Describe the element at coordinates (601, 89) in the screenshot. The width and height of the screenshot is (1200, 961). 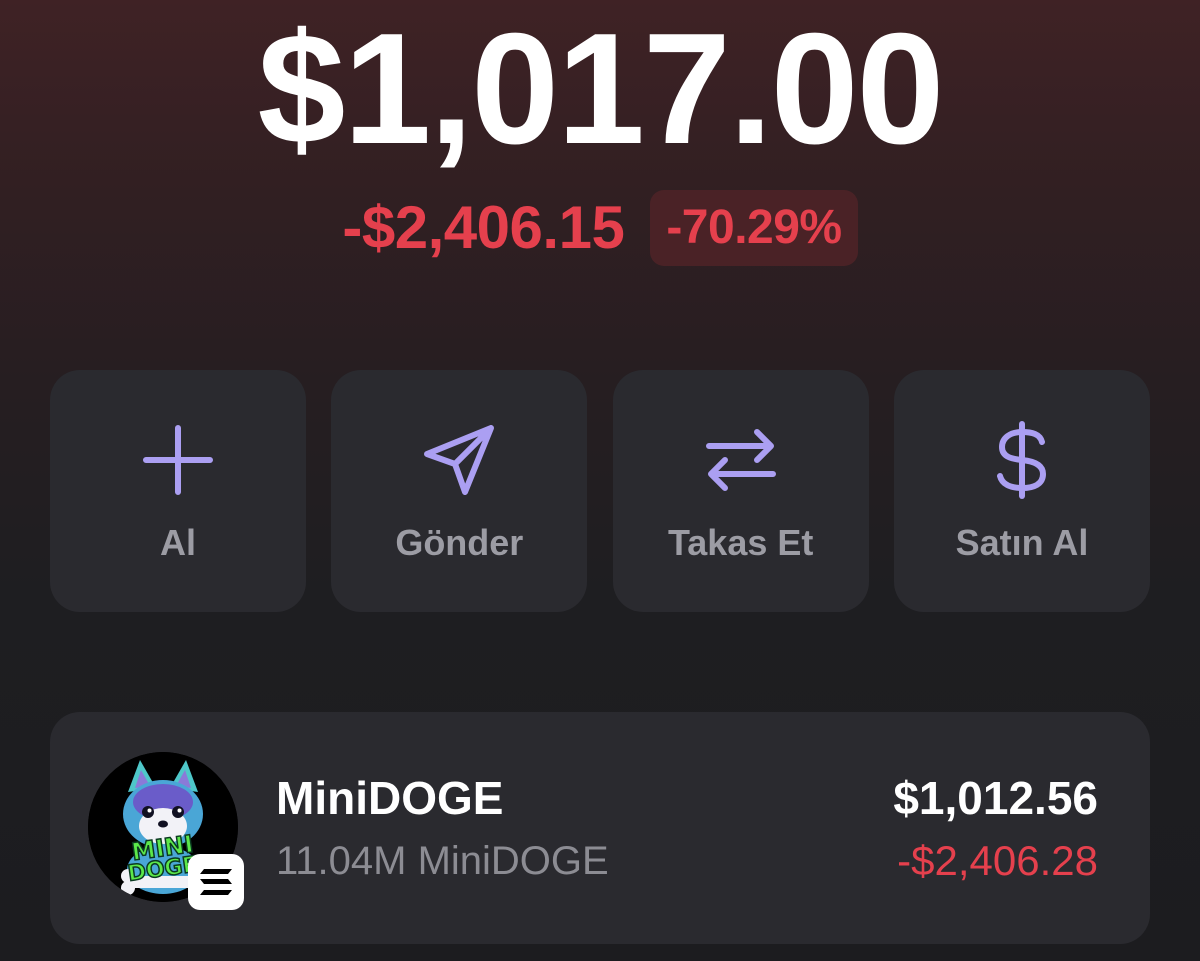
I see `total-balance: $1,017.00` at that location.